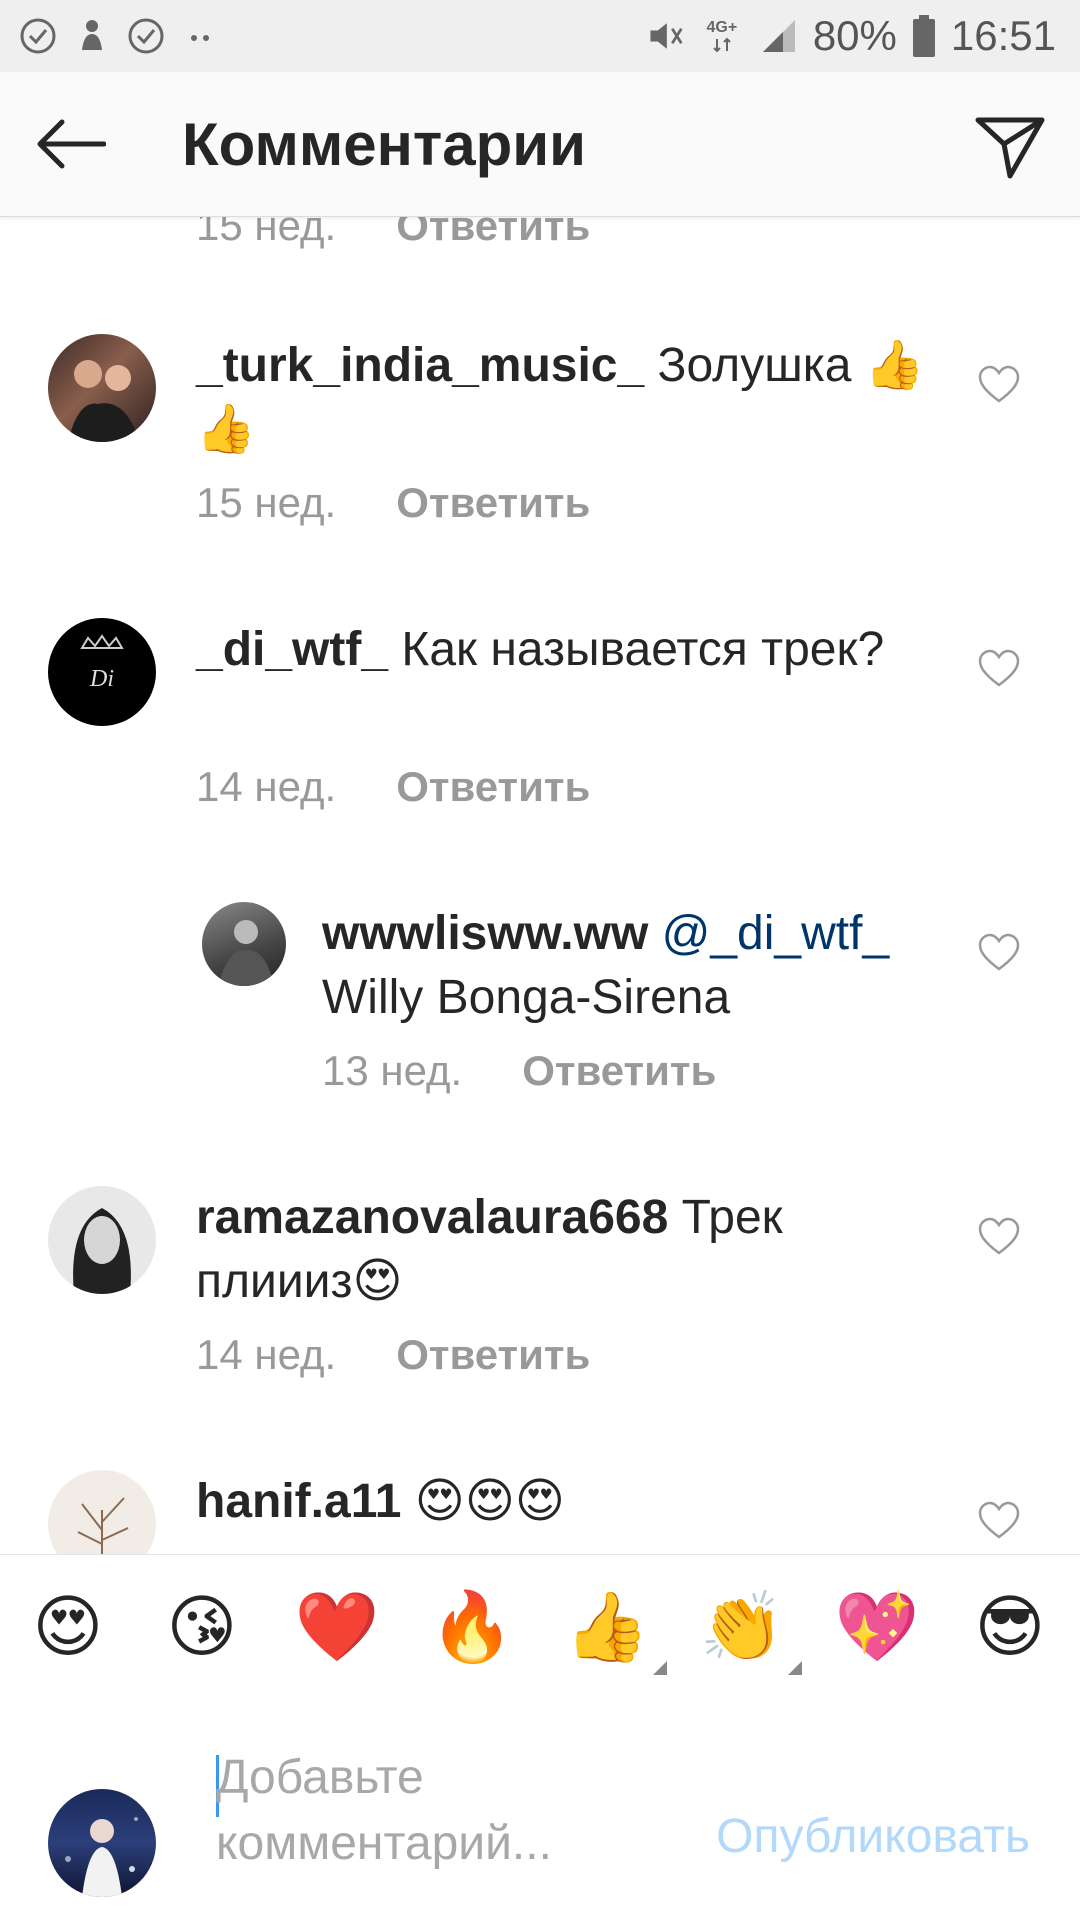  Describe the element at coordinates (519, 1071) in the screenshot. I see `comment-meta: 13 нед. Ответить` at that location.